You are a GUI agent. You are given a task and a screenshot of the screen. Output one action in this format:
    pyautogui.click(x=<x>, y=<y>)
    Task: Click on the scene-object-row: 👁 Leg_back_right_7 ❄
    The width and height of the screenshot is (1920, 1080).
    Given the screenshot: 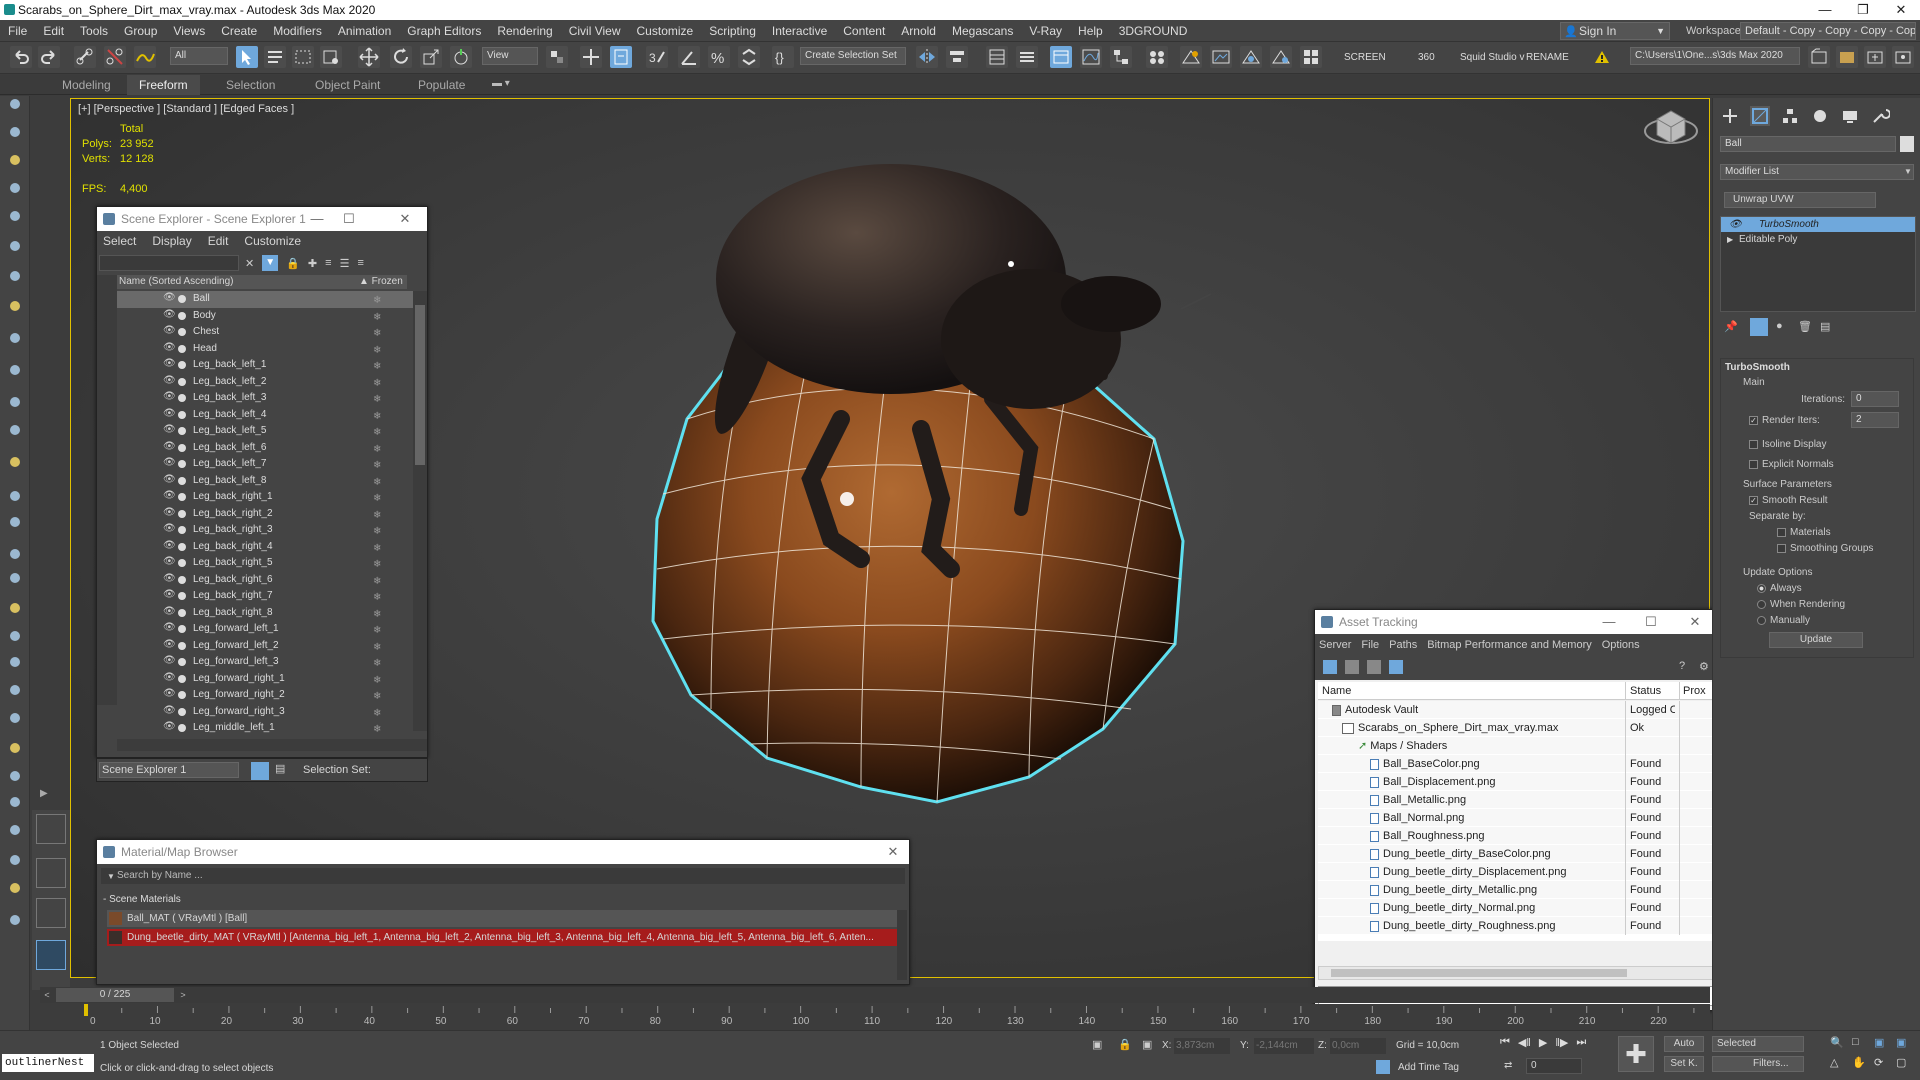 What is the action you would take?
    pyautogui.click(x=265, y=596)
    